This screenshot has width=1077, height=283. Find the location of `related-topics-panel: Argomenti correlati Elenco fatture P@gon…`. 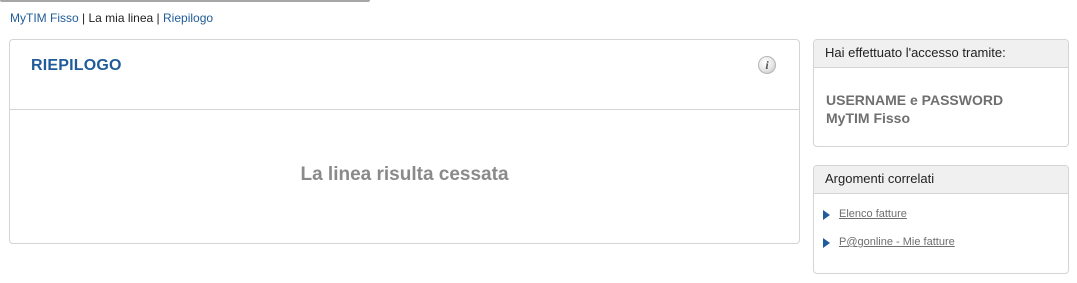

related-topics-panel: Argomenti correlati Elenco fatture P@gon… is located at coordinates (941, 219).